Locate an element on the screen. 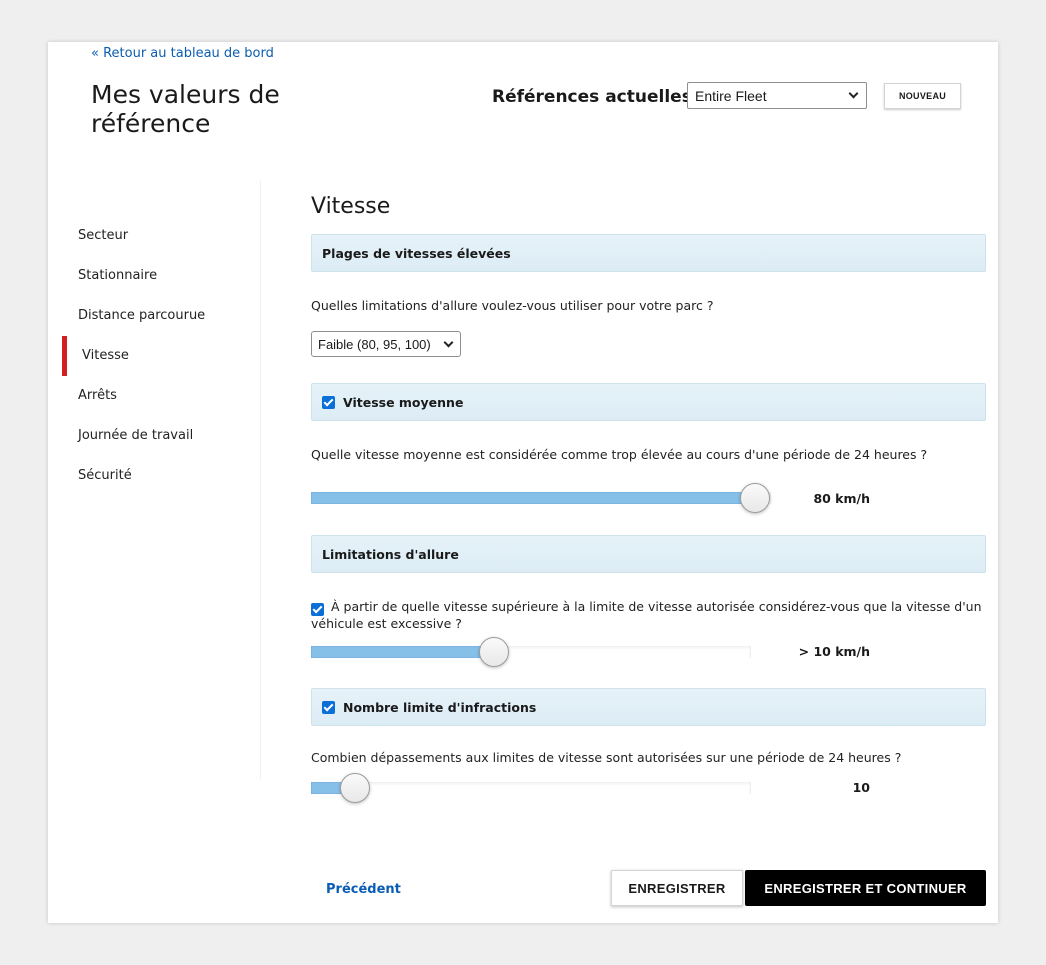 This screenshot has height=965, width=1046. references-select: Entire Fleet is located at coordinates (777, 95).